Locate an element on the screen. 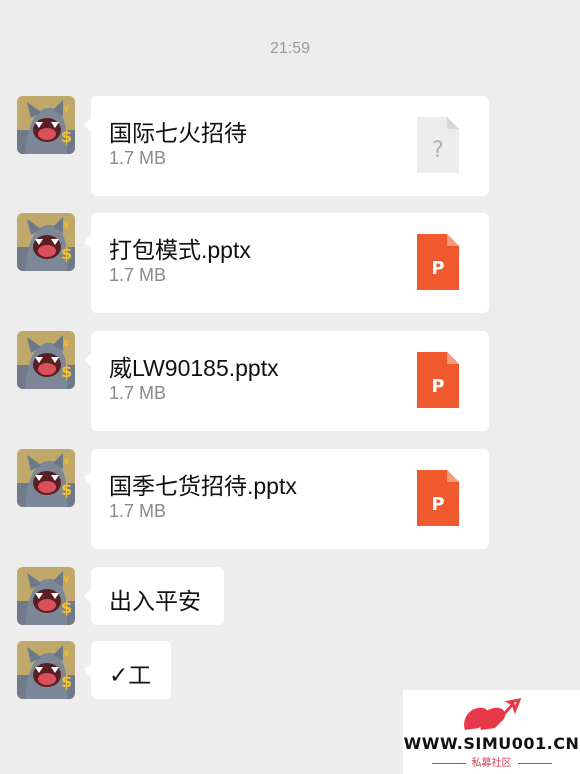 The height and width of the screenshot is (774, 580). watermark: WWW.SIMU001.CN 私募社区 is located at coordinates (491, 732).